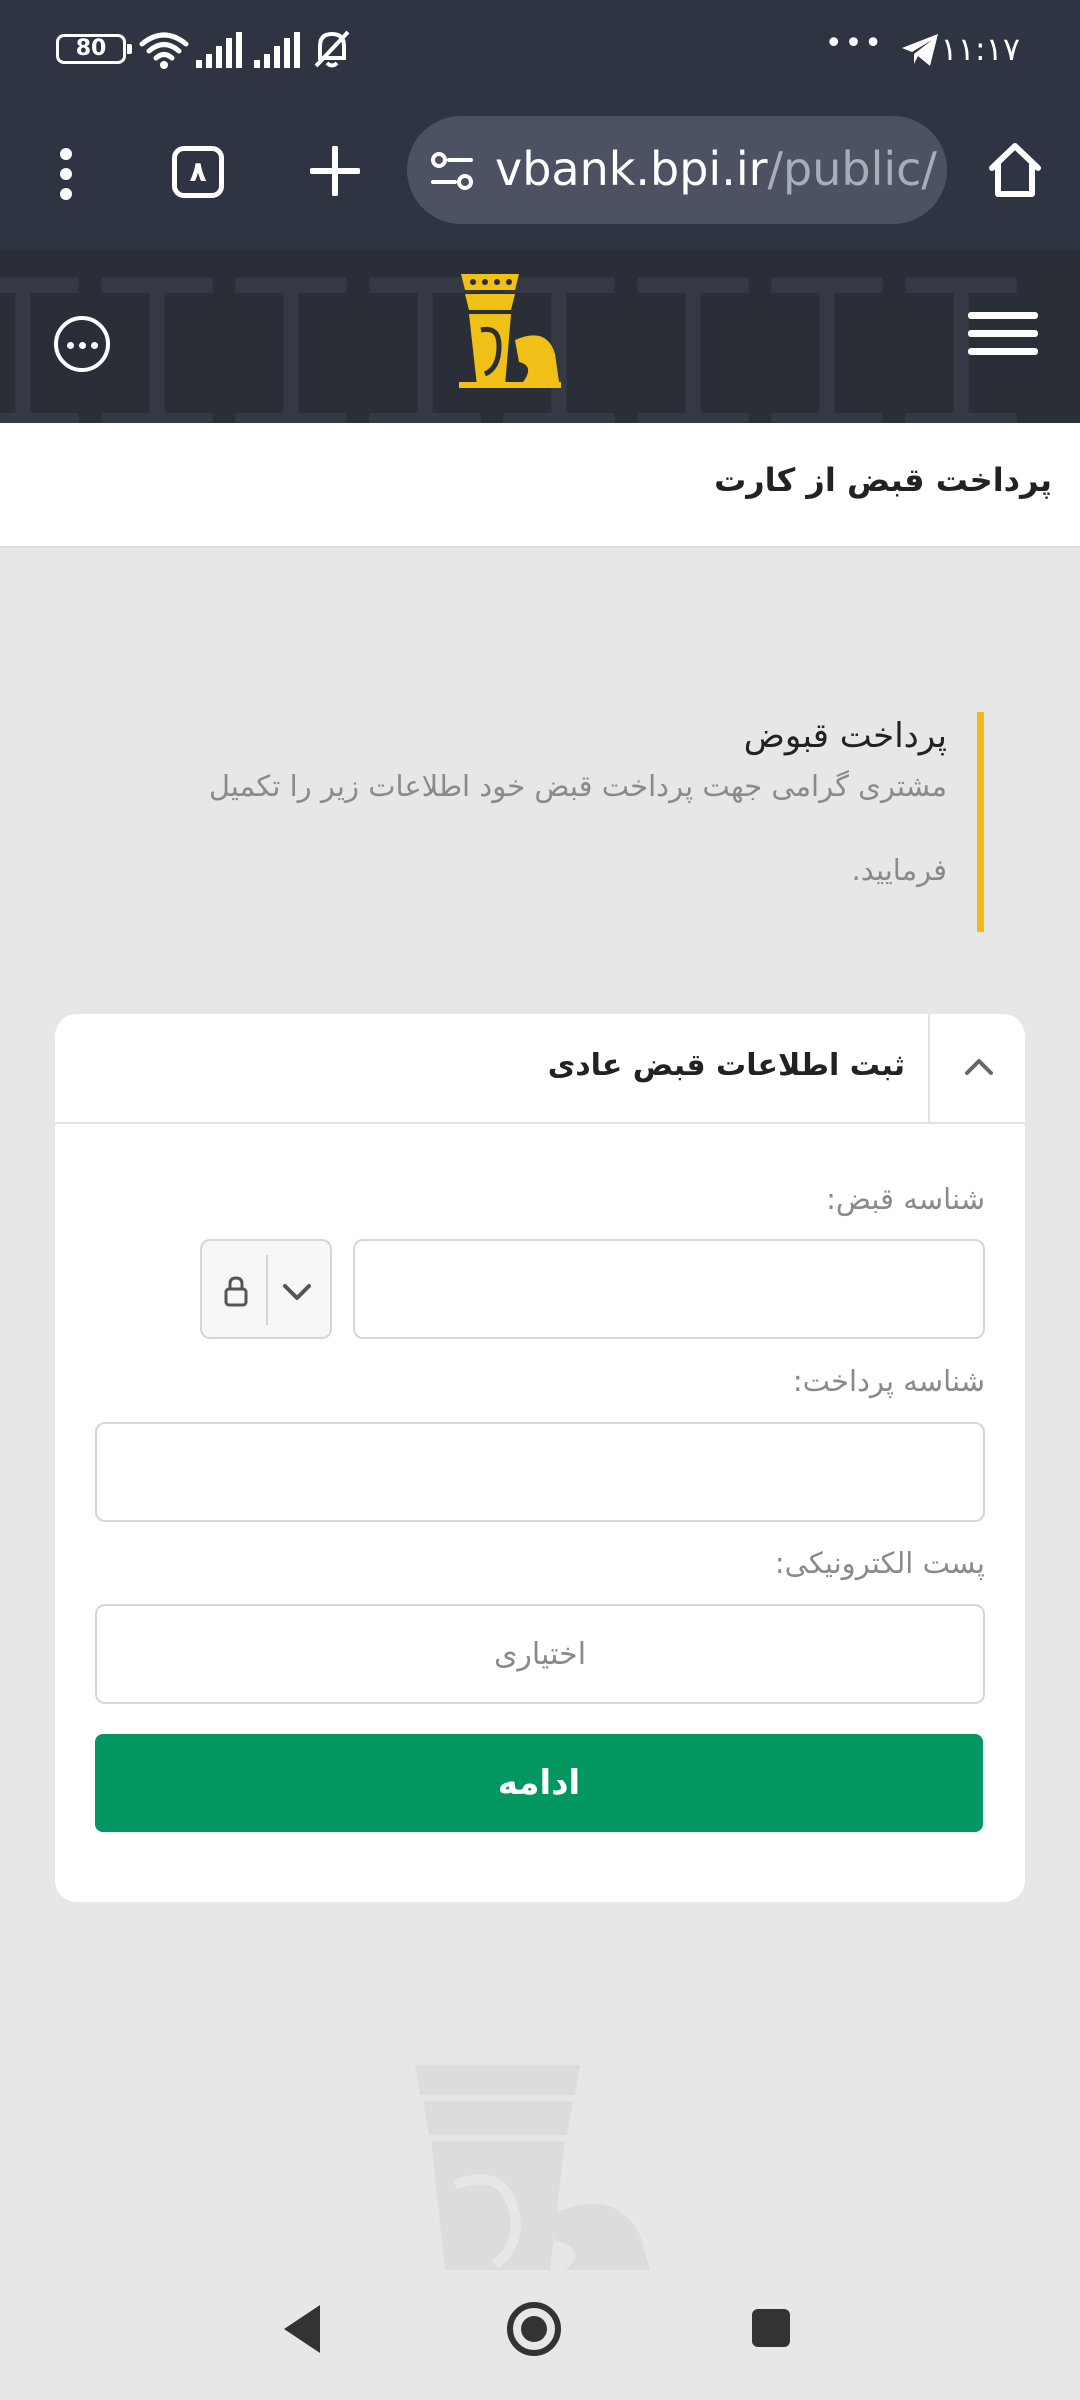 The height and width of the screenshot is (2400, 1080). I want to click on email-field, so click(540, 1654).